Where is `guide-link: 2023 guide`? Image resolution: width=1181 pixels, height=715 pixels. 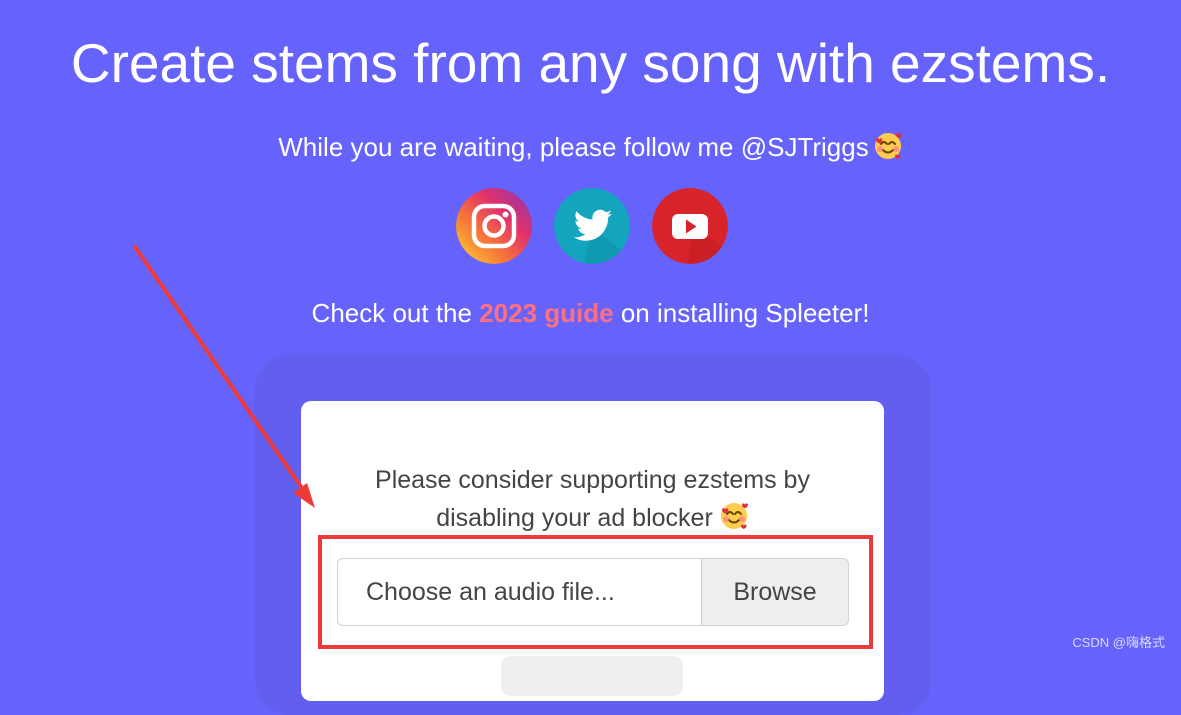
guide-link: 2023 guide is located at coordinates (546, 313).